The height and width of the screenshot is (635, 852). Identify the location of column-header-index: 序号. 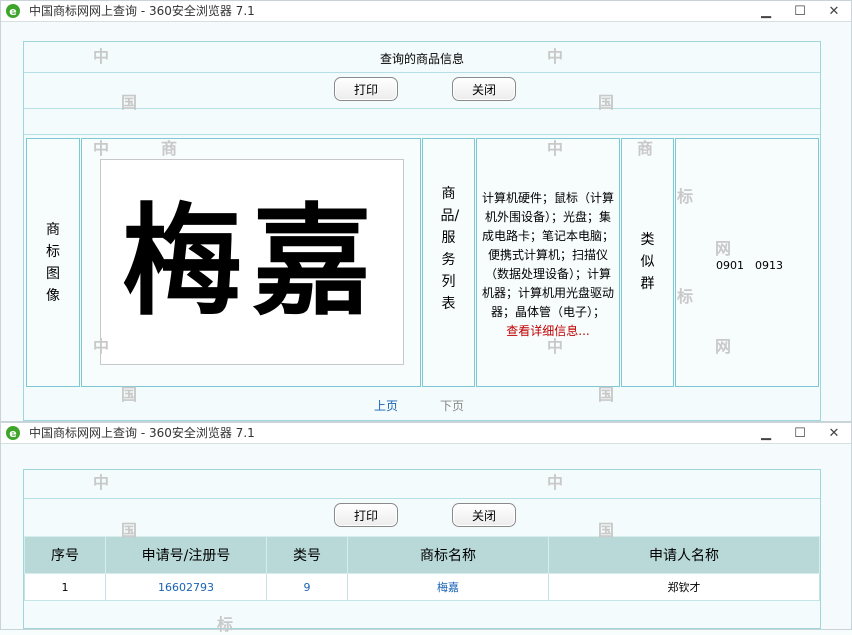
(65, 555).